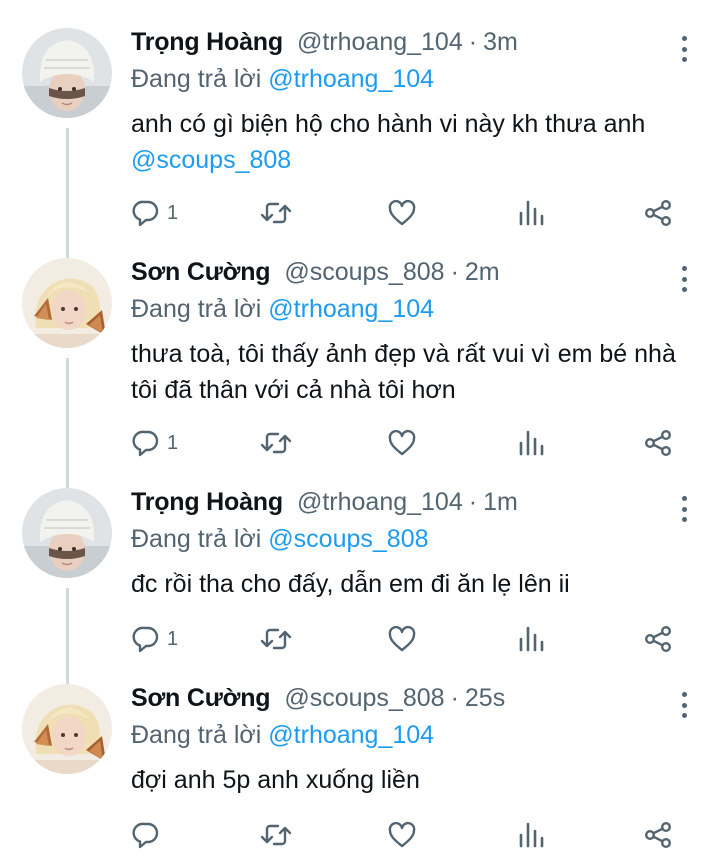 The image size is (720, 860). What do you see at coordinates (211, 160) in the screenshot?
I see `tweet-mention: @scoups_808` at bounding box center [211, 160].